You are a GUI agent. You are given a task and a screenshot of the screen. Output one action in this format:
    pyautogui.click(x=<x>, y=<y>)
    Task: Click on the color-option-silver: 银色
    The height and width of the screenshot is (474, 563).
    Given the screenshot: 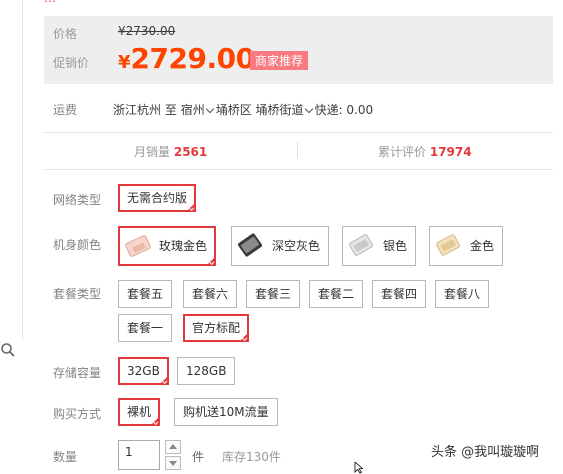 What is the action you would take?
    pyautogui.click(x=379, y=246)
    